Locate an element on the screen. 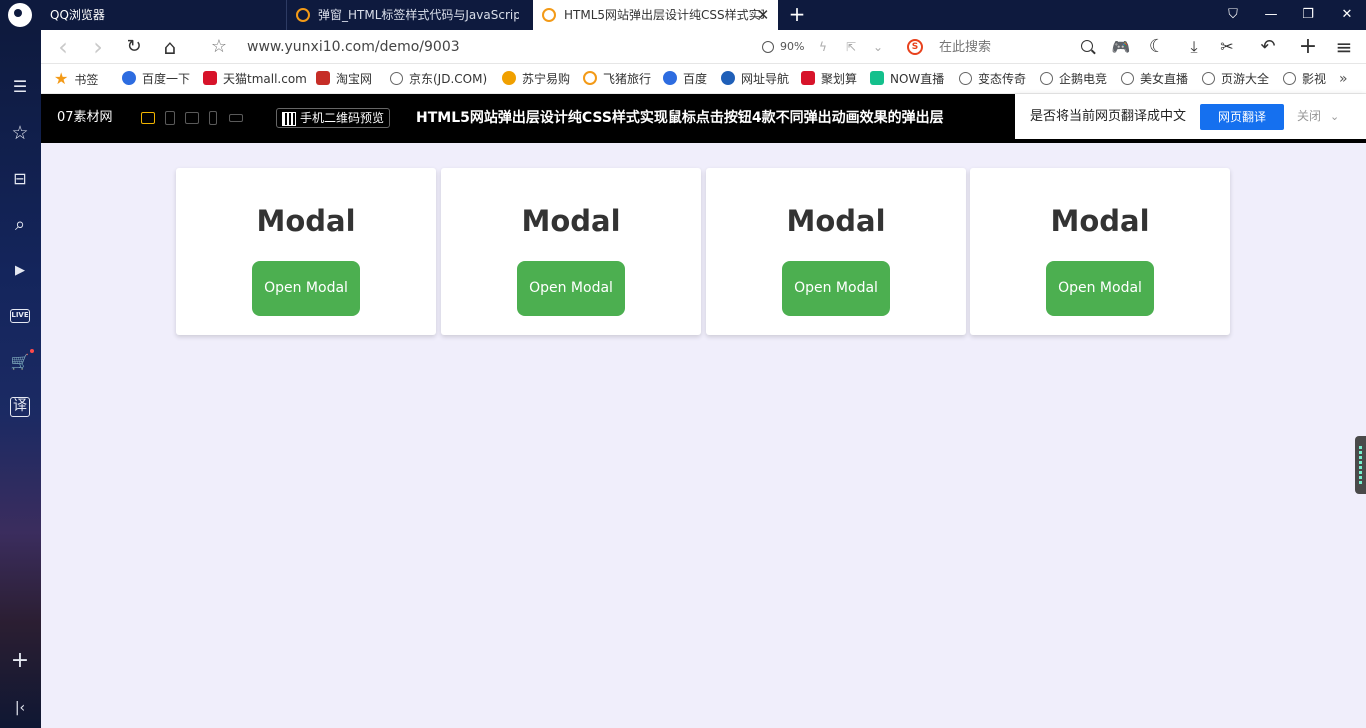  desktop-view-icon is located at coordinates (148, 118).